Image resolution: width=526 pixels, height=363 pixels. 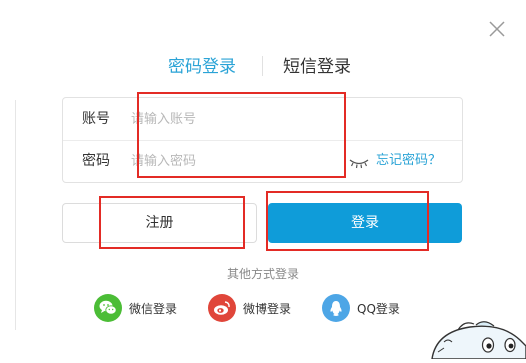 What do you see at coordinates (359, 161) in the screenshot?
I see `eye-closed-icon` at bounding box center [359, 161].